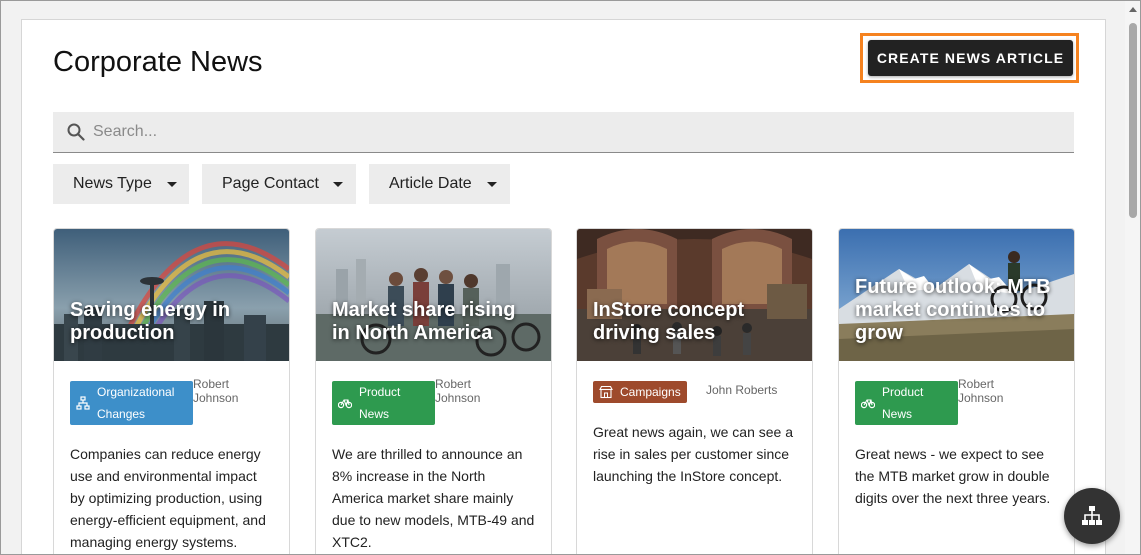  What do you see at coordinates (1132, 277) in the screenshot?
I see `vertical-scrollbar` at bounding box center [1132, 277].